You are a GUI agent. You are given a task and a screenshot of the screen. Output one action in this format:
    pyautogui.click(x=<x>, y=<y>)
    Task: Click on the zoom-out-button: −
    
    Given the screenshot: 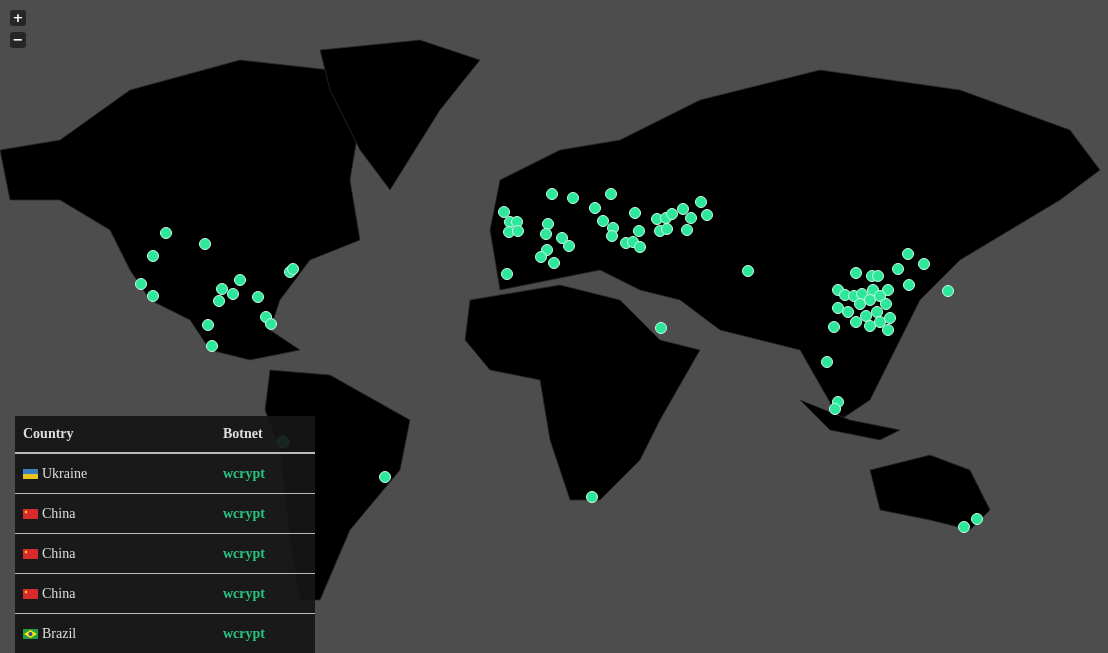 What is the action you would take?
    pyautogui.click(x=18, y=40)
    